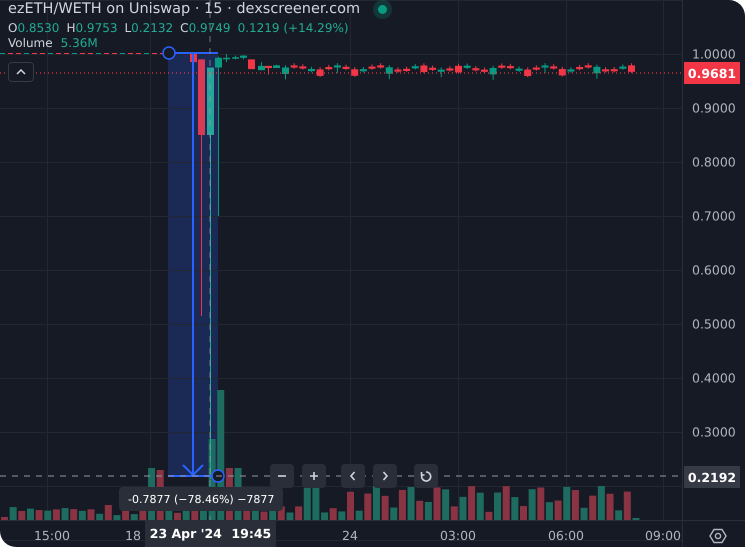 This screenshot has height=547, width=745. I want to click on change-value: 0.1219 (+14.29%), so click(293, 28).